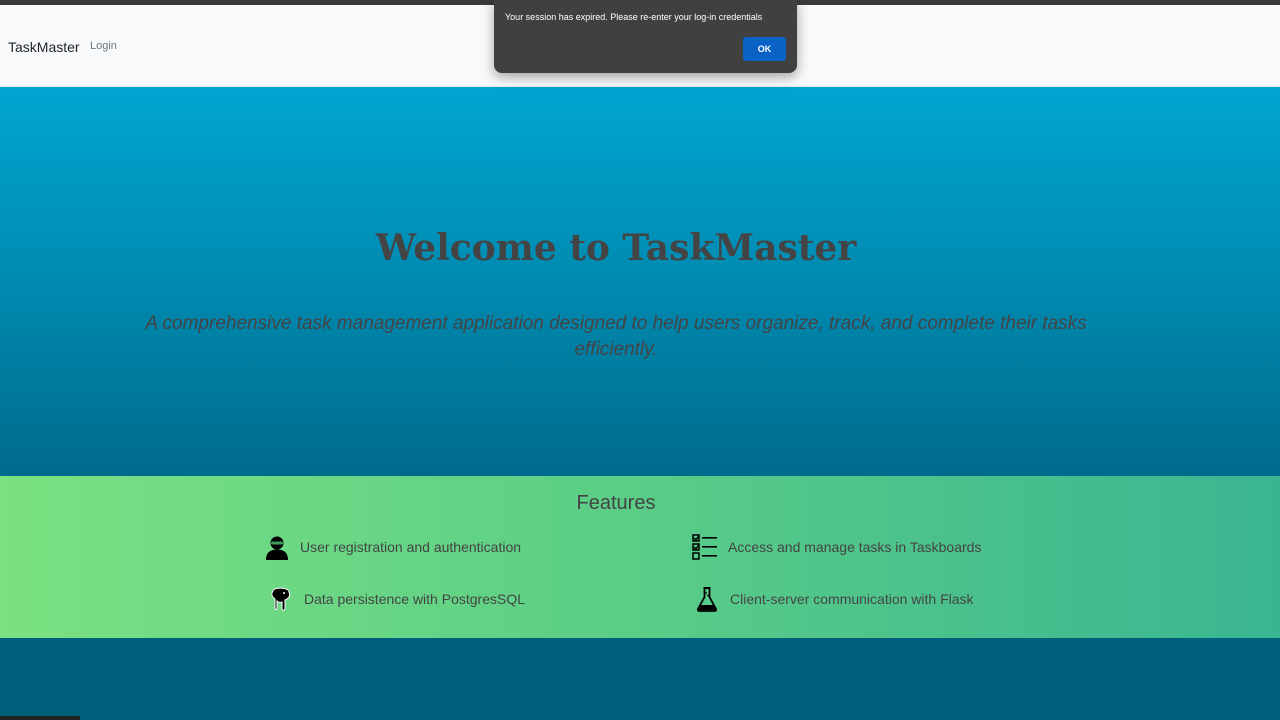  I want to click on ok-button: OK, so click(764, 49).